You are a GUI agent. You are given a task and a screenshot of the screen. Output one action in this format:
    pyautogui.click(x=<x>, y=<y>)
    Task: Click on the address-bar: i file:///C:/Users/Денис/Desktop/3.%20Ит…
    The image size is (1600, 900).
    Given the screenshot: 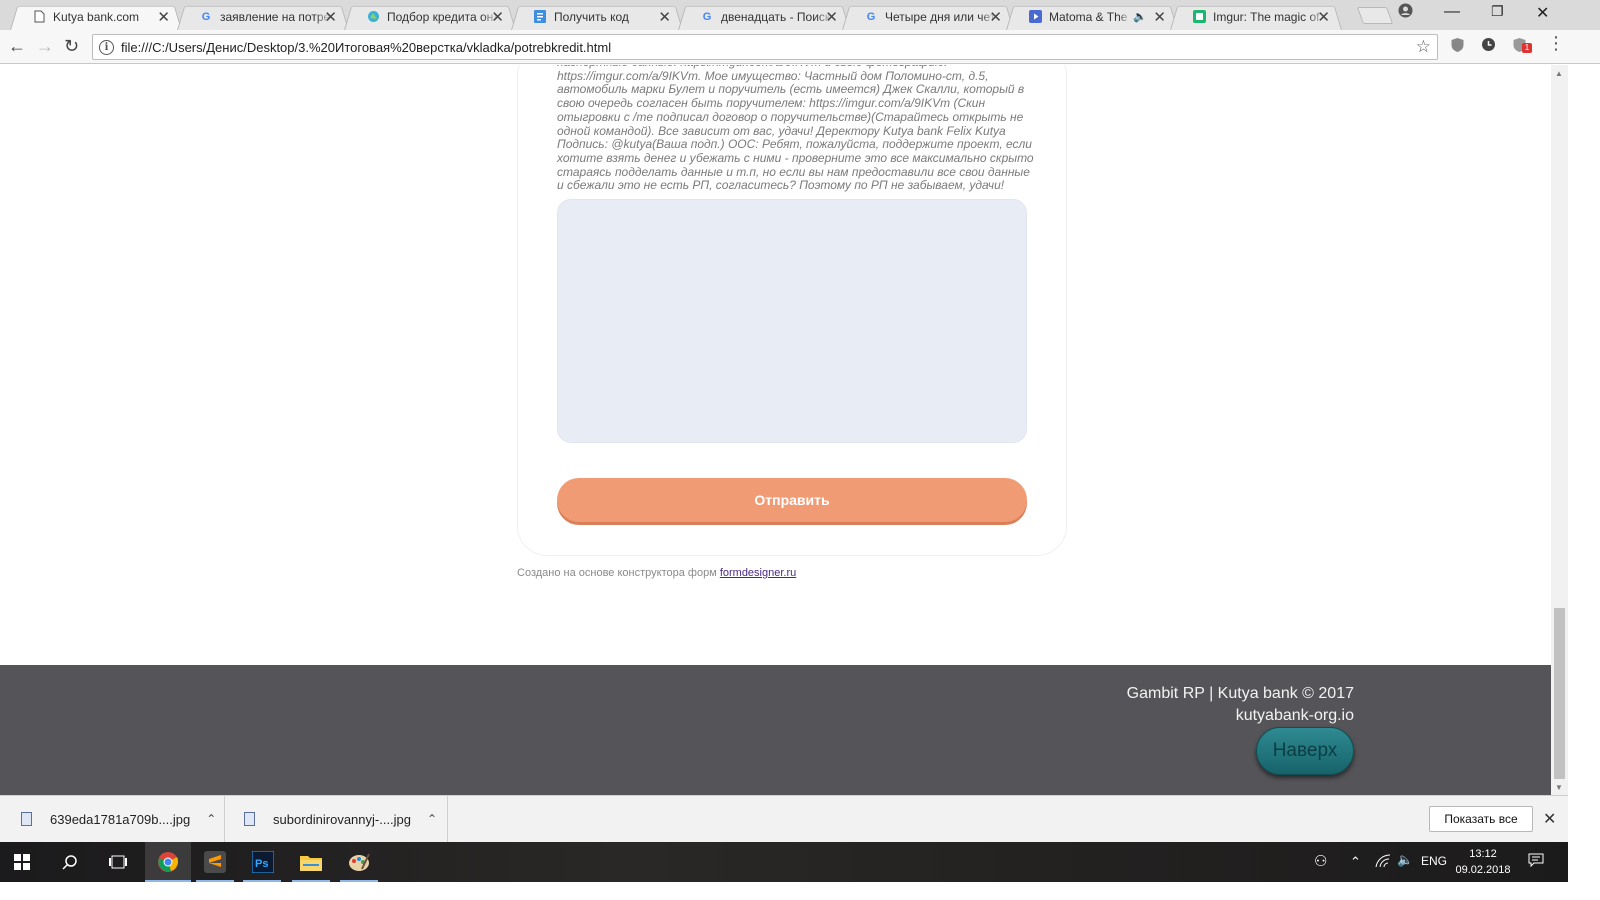 What is the action you would take?
    pyautogui.click(x=765, y=47)
    